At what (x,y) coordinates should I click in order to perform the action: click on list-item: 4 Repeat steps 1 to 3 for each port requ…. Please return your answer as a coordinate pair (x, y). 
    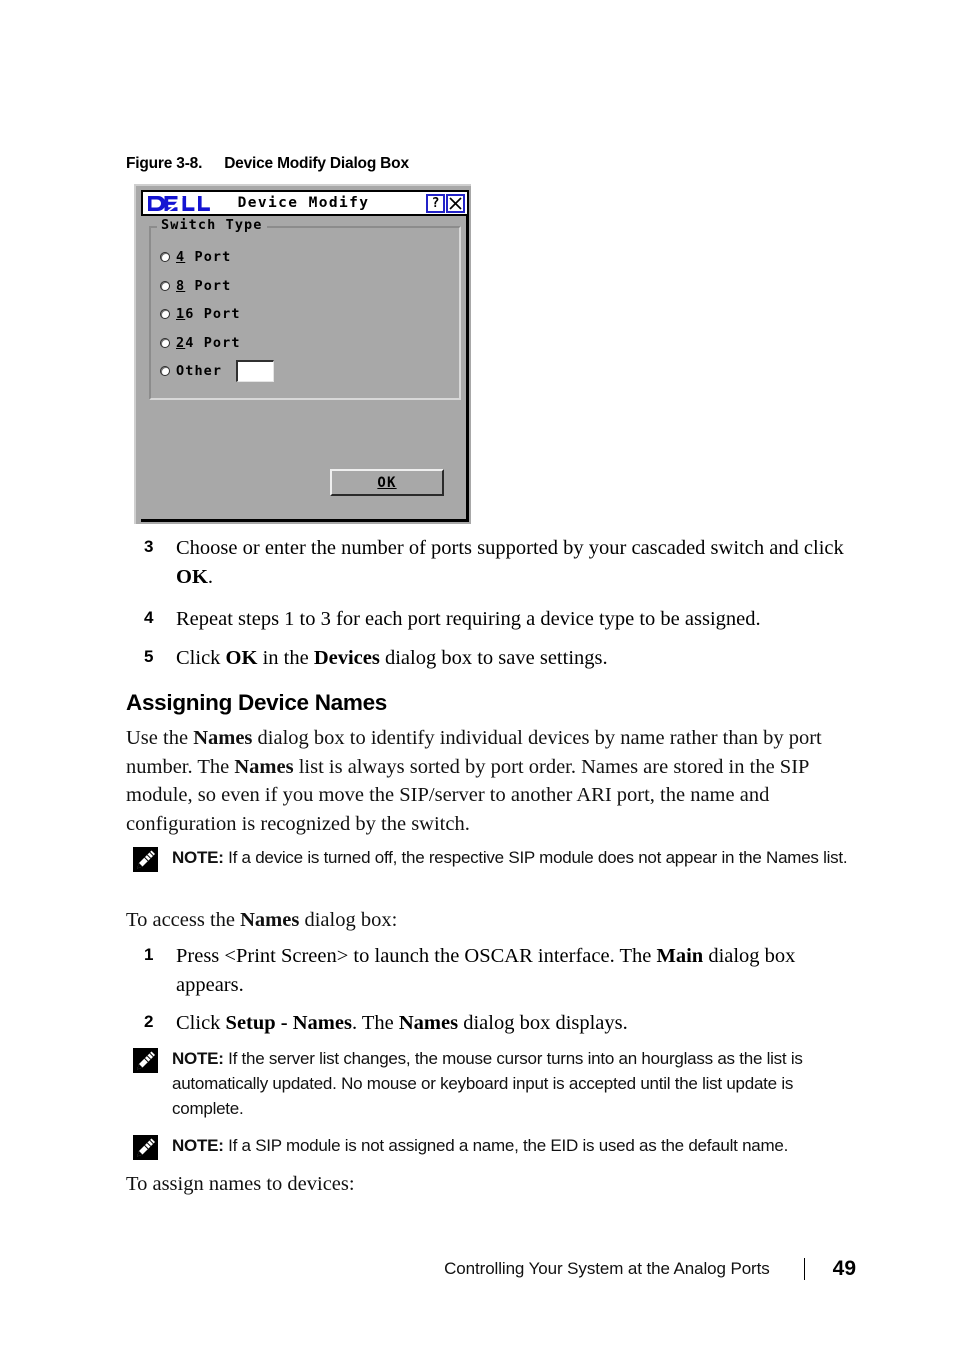
    Looking at the image, I should click on (490, 619).